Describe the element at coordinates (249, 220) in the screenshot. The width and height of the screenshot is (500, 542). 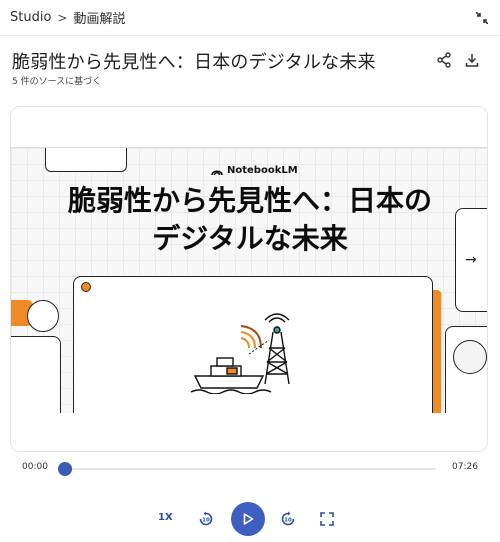
I see `slide-title: 脆弱性から先見性へ：日本の デジタルな未来` at that location.